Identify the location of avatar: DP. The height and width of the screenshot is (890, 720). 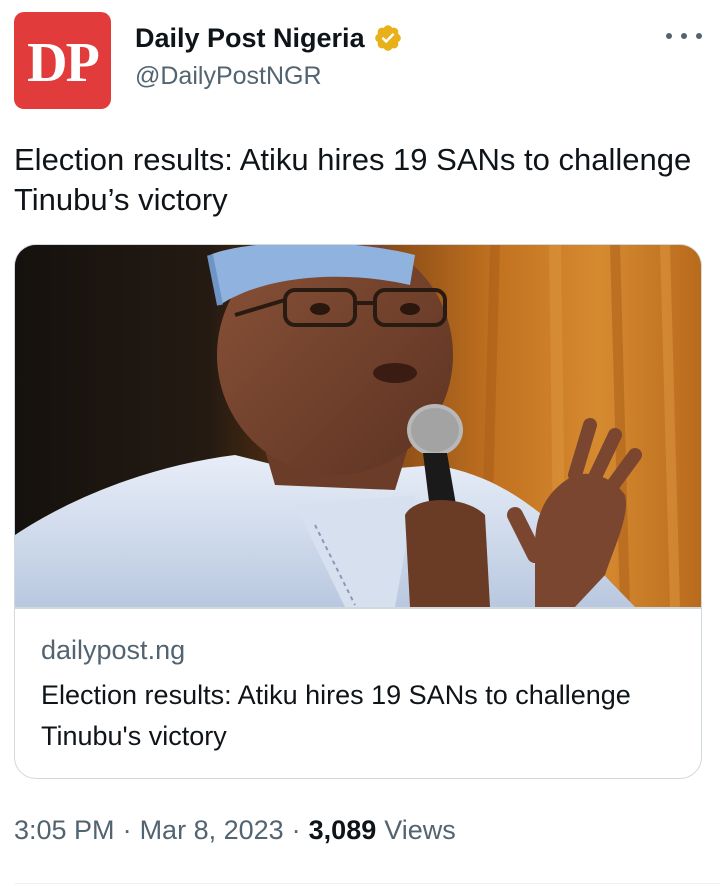
(62, 60).